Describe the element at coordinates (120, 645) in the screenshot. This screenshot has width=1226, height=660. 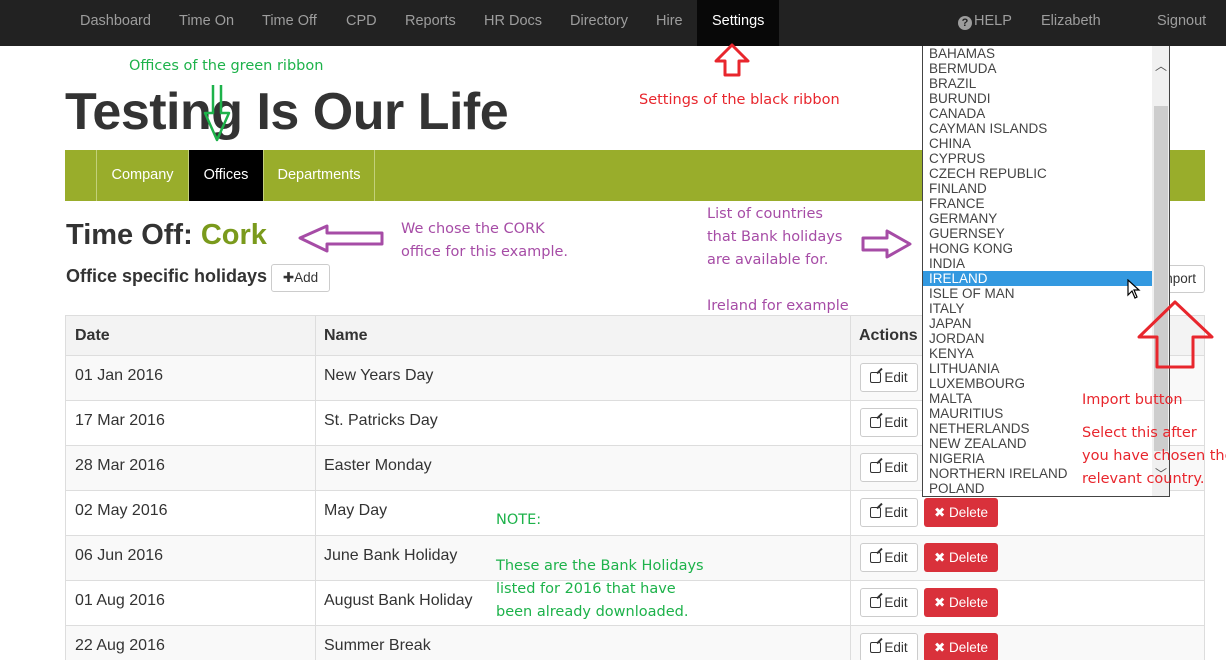
I see `holiday-date: 22 Aug 2016` at that location.